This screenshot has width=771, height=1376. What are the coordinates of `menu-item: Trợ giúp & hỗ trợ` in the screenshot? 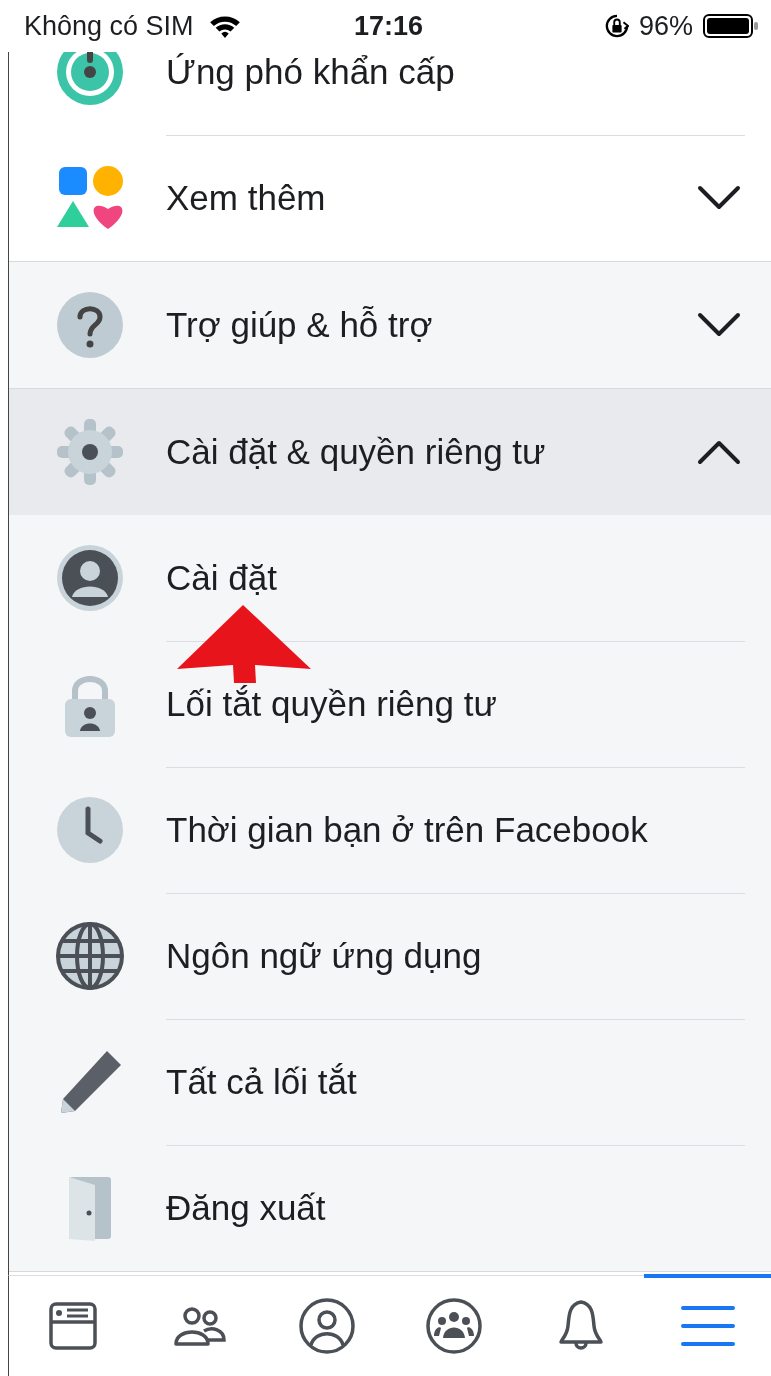 It's located at (390, 325).